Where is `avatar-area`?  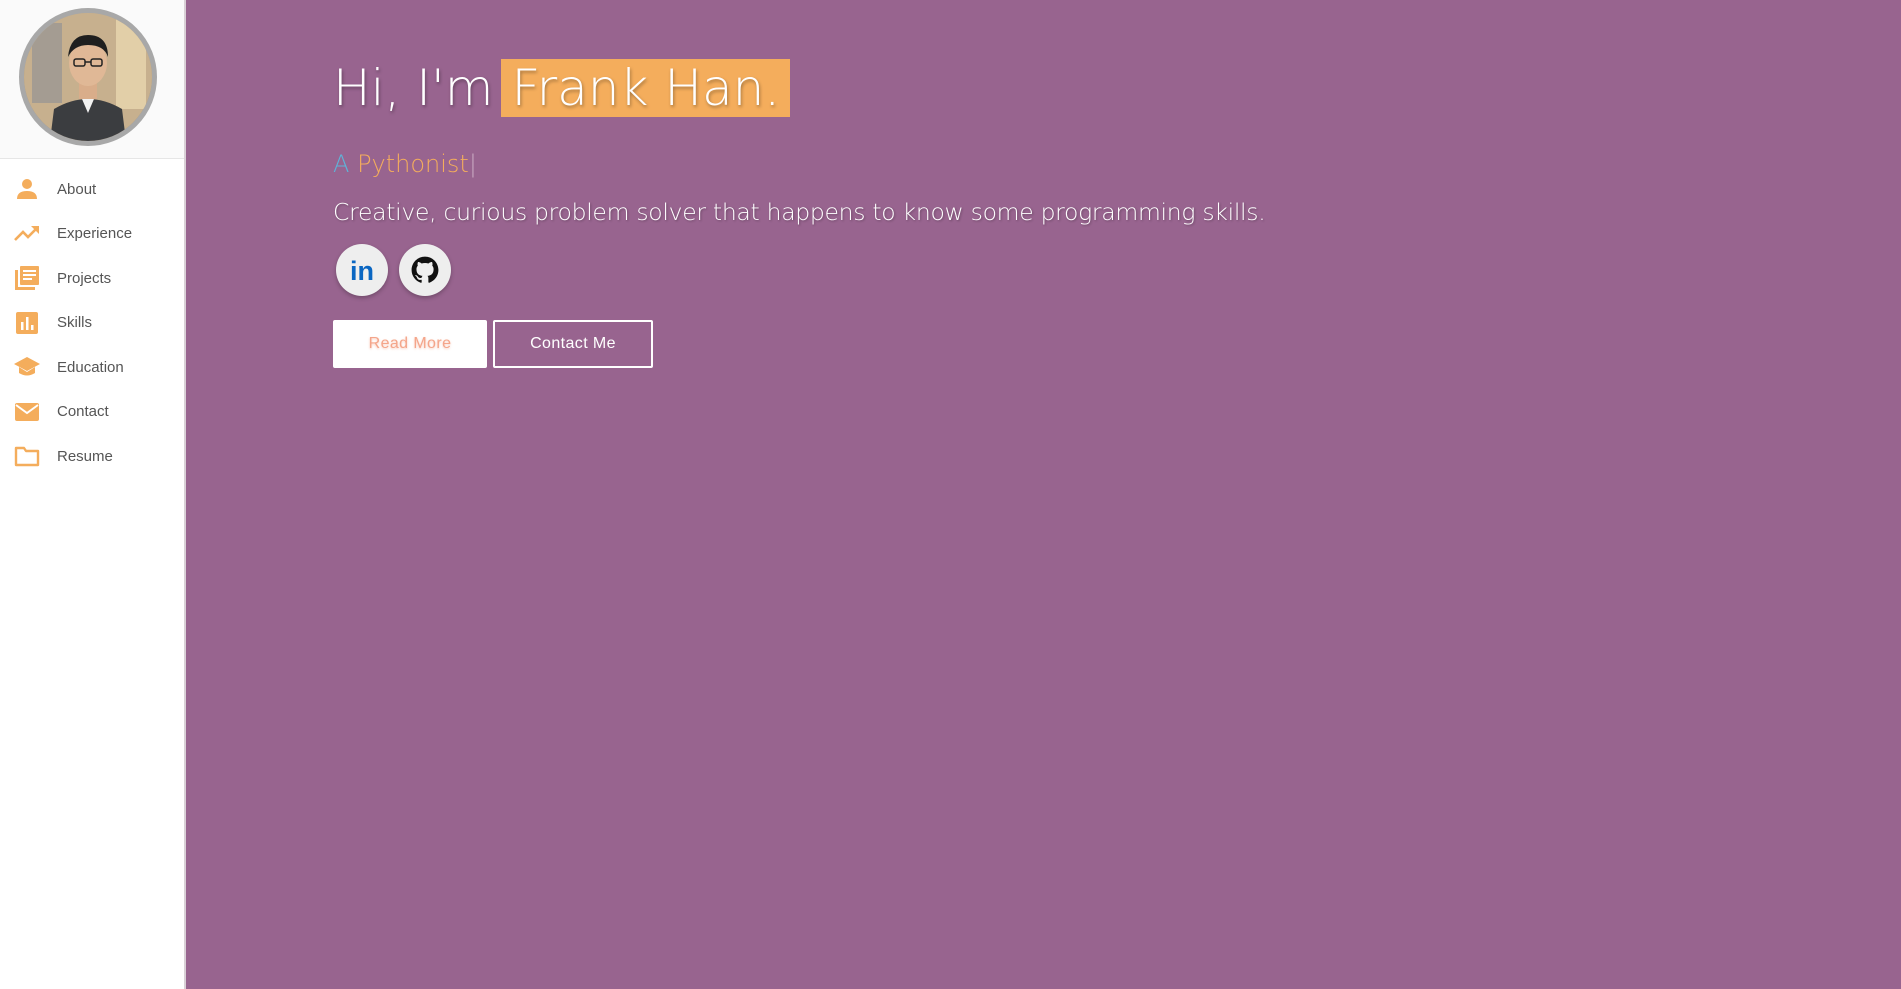 avatar-area is located at coordinates (92, 79).